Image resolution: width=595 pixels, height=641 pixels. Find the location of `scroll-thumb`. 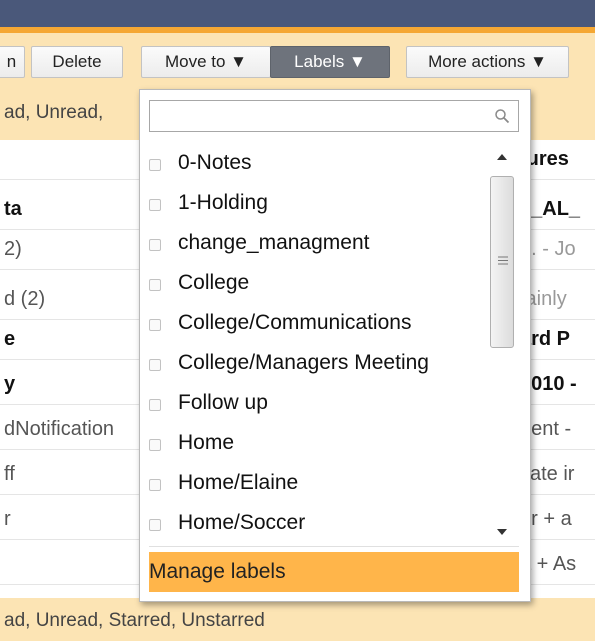

scroll-thumb is located at coordinates (502, 262).